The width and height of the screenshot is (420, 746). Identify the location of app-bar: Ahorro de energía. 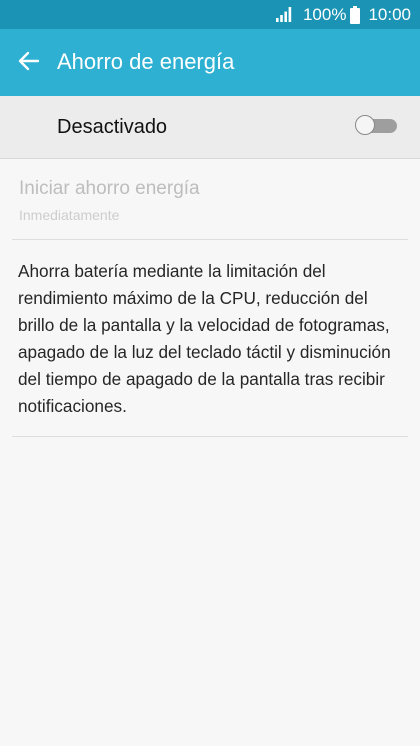
(210, 62).